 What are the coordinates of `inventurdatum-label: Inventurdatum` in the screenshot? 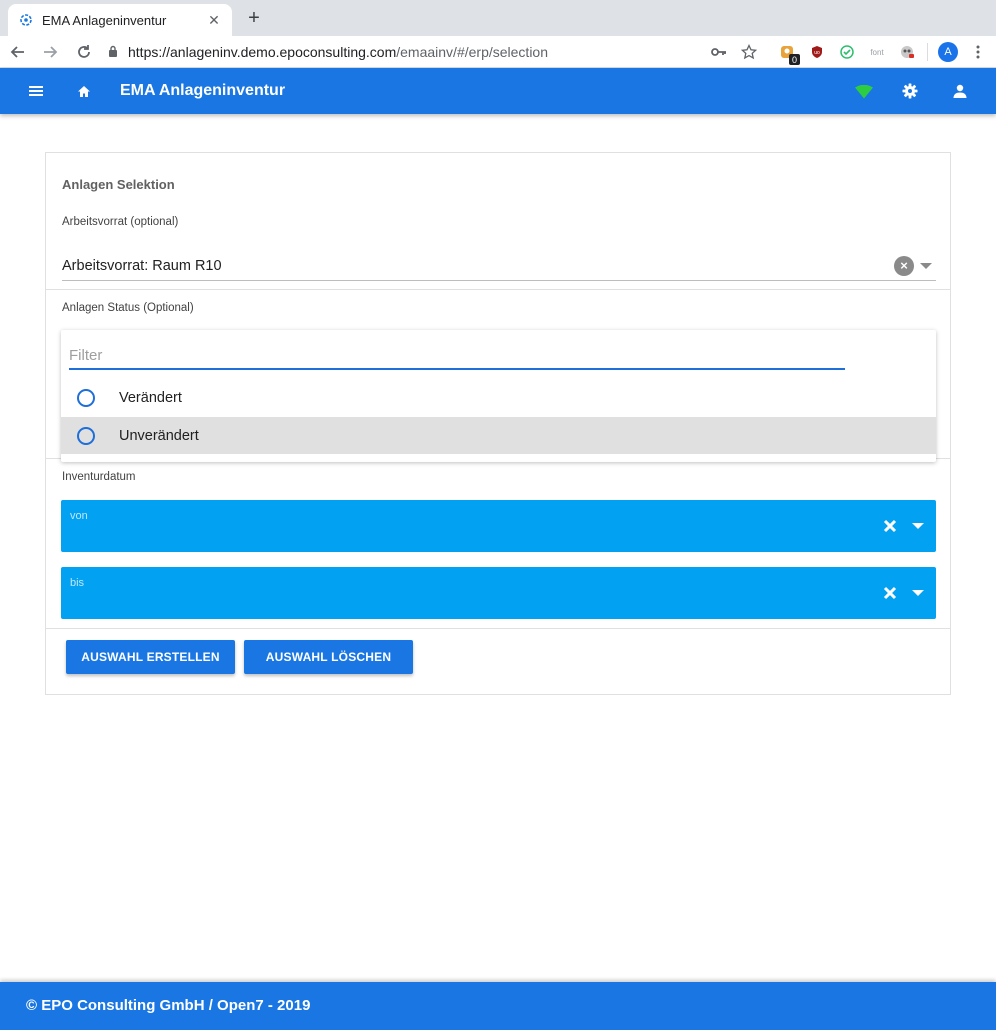 It's located at (99, 477).